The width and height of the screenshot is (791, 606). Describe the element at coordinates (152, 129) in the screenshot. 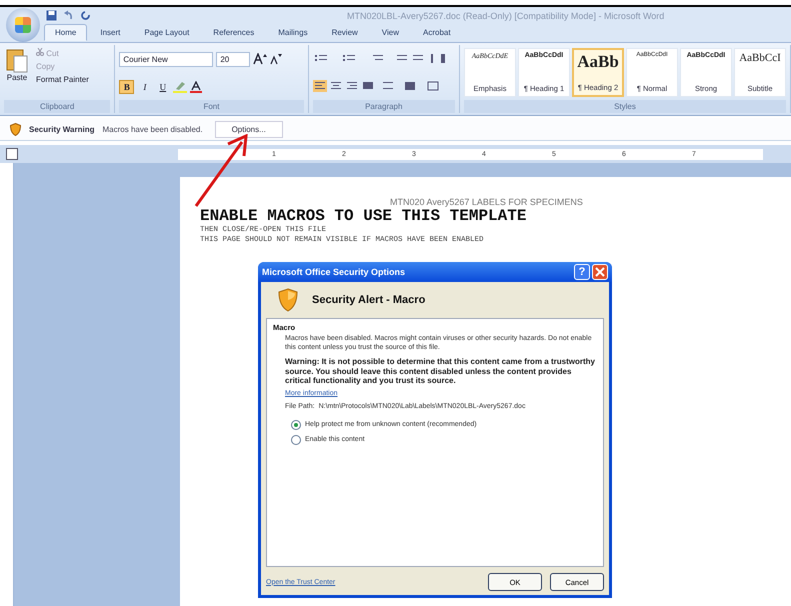

I see `security-message: Macros have been disabled.` at that location.